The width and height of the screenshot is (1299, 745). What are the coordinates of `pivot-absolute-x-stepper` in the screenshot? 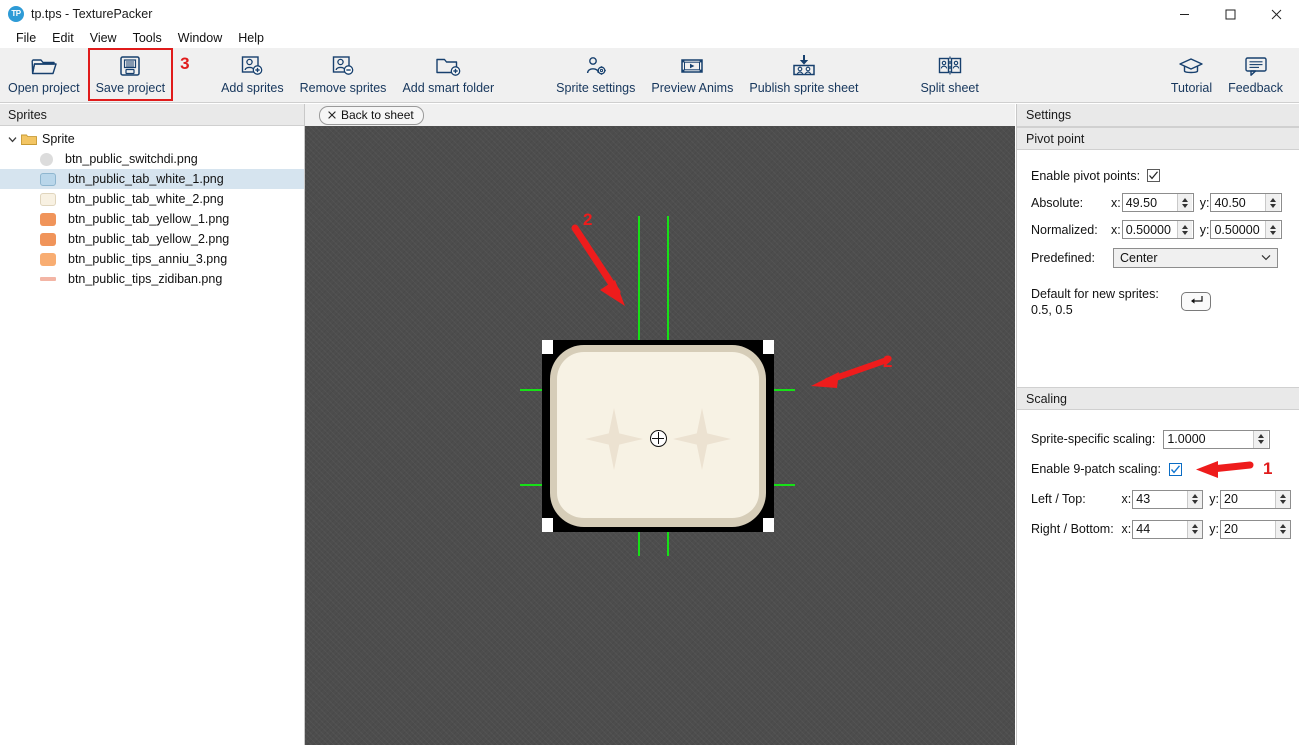 It's located at (1157, 202).